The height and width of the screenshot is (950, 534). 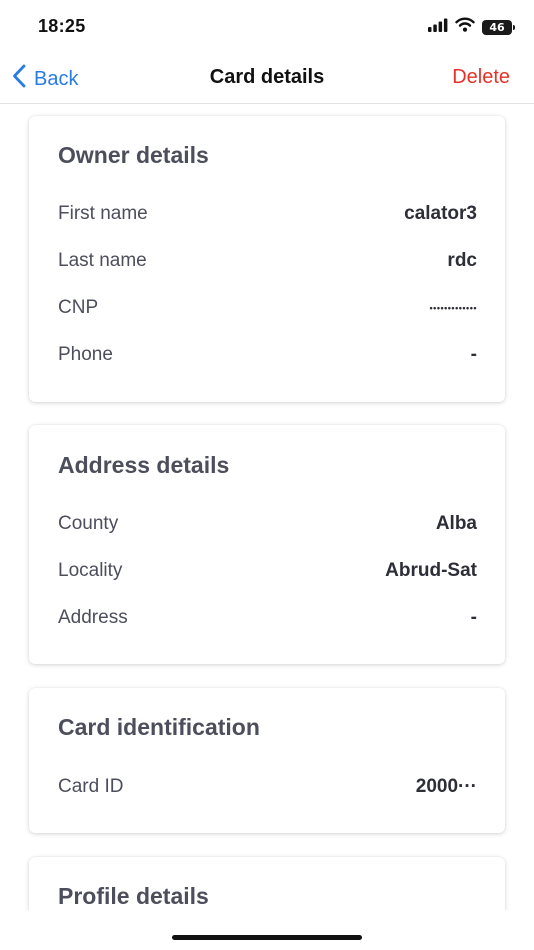 I want to click on battery-icon: 46, so click(x=498, y=27).